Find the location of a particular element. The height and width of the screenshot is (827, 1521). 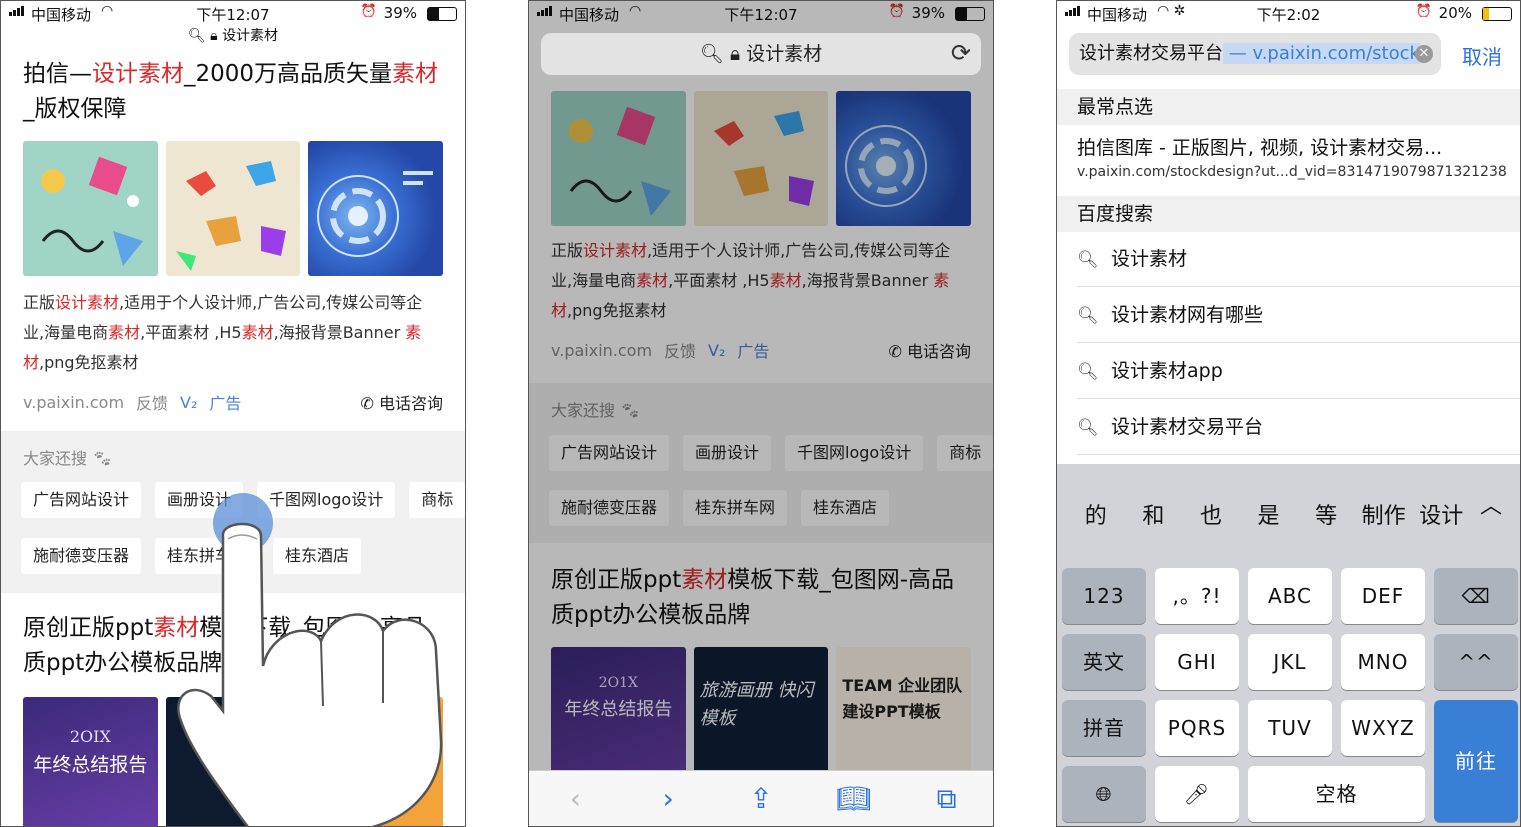

expand-candidates-icon: ︿ is located at coordinates (1491, 504).